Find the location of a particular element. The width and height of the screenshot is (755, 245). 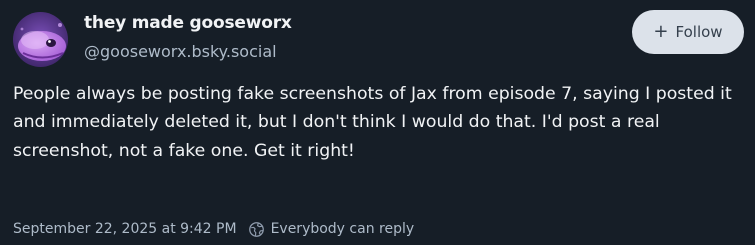

author-handle: @gooseworx.bsky.social is located at coordinates (180, 51).